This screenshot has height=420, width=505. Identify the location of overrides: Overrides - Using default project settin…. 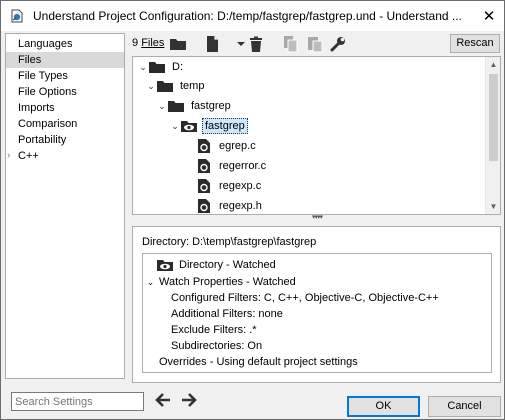
(258, 362).